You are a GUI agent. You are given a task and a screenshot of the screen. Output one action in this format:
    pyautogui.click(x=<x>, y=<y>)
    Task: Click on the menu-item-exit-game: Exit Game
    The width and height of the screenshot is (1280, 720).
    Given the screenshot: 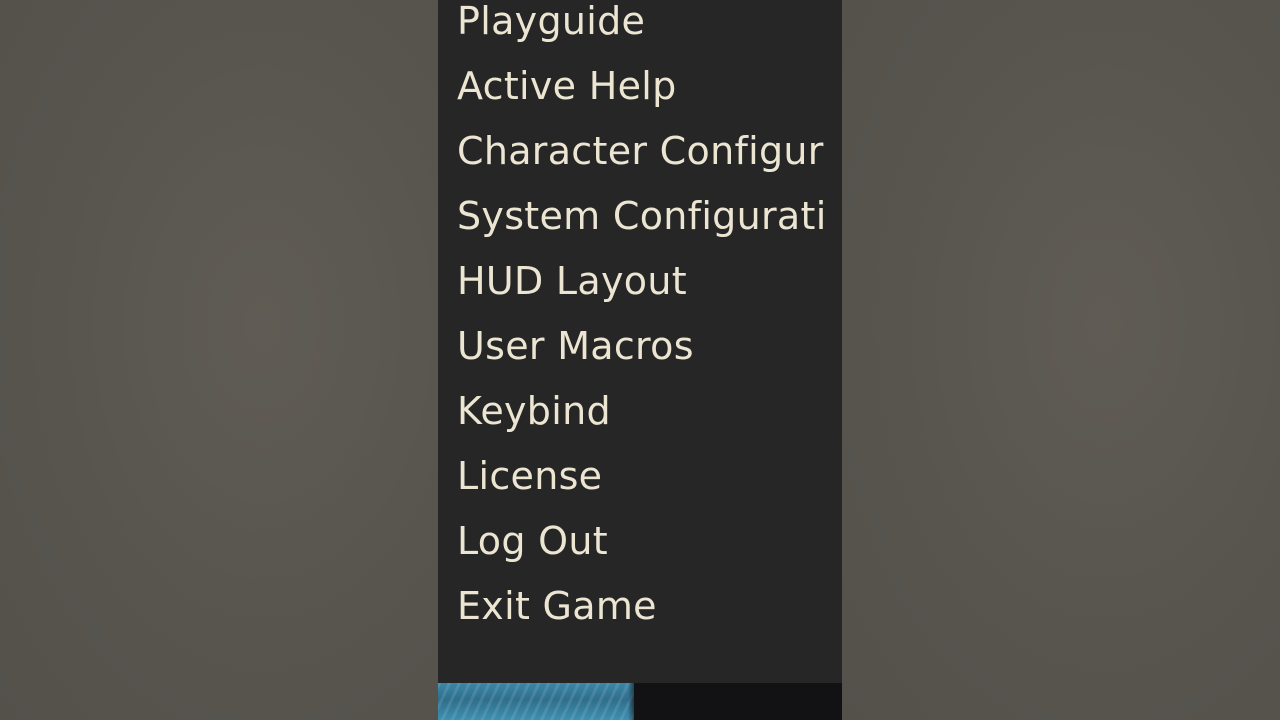 What is the action you would take?
    pyautogui.click(x=557, y=609)
    